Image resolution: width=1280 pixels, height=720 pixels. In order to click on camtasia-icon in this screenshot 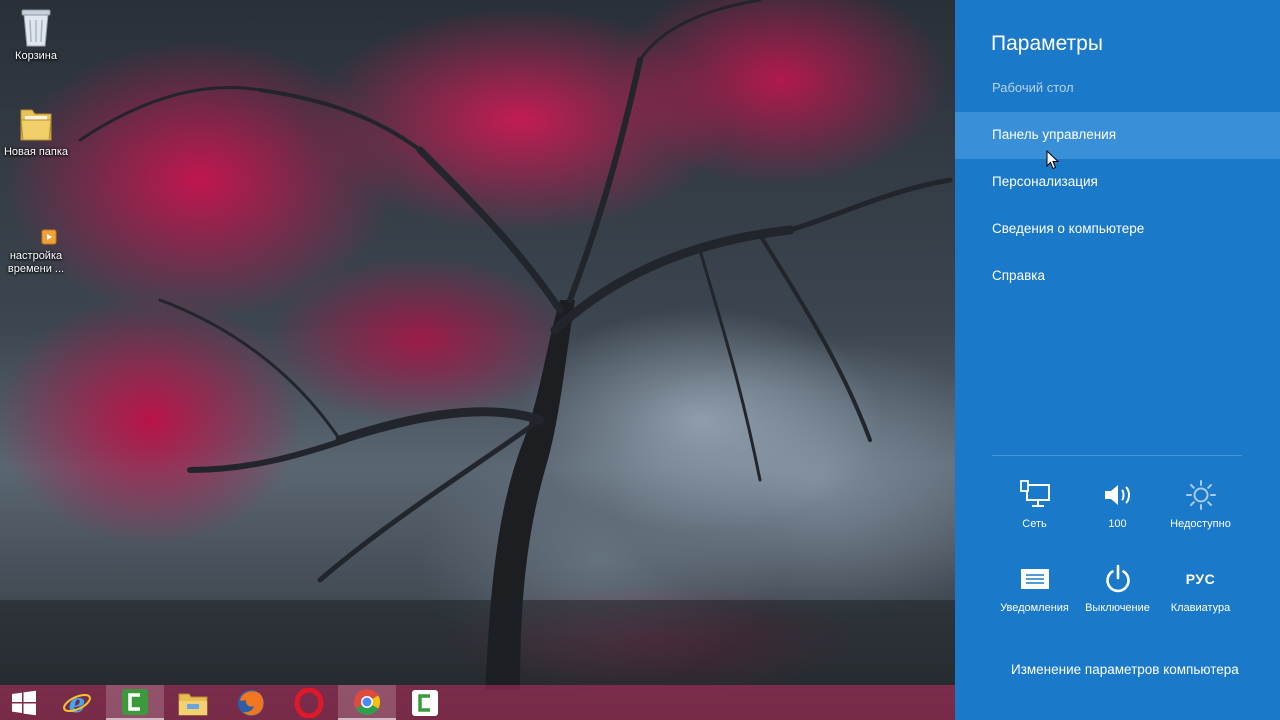, I will do `click(135, 701)`.